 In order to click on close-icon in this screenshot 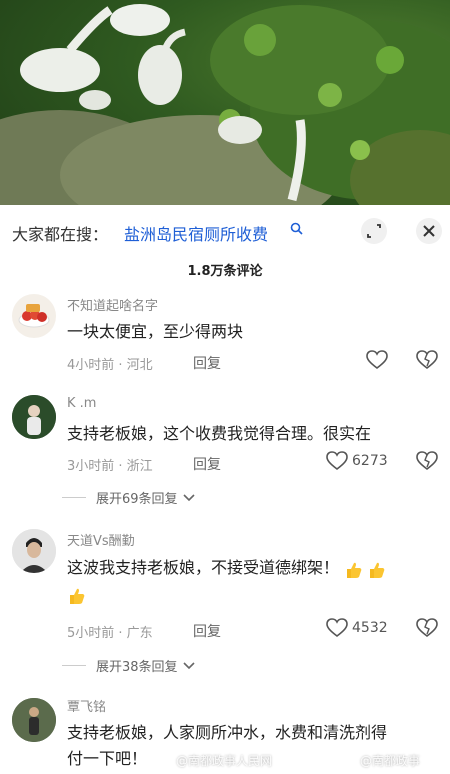, I will do `click(429, 231)`.